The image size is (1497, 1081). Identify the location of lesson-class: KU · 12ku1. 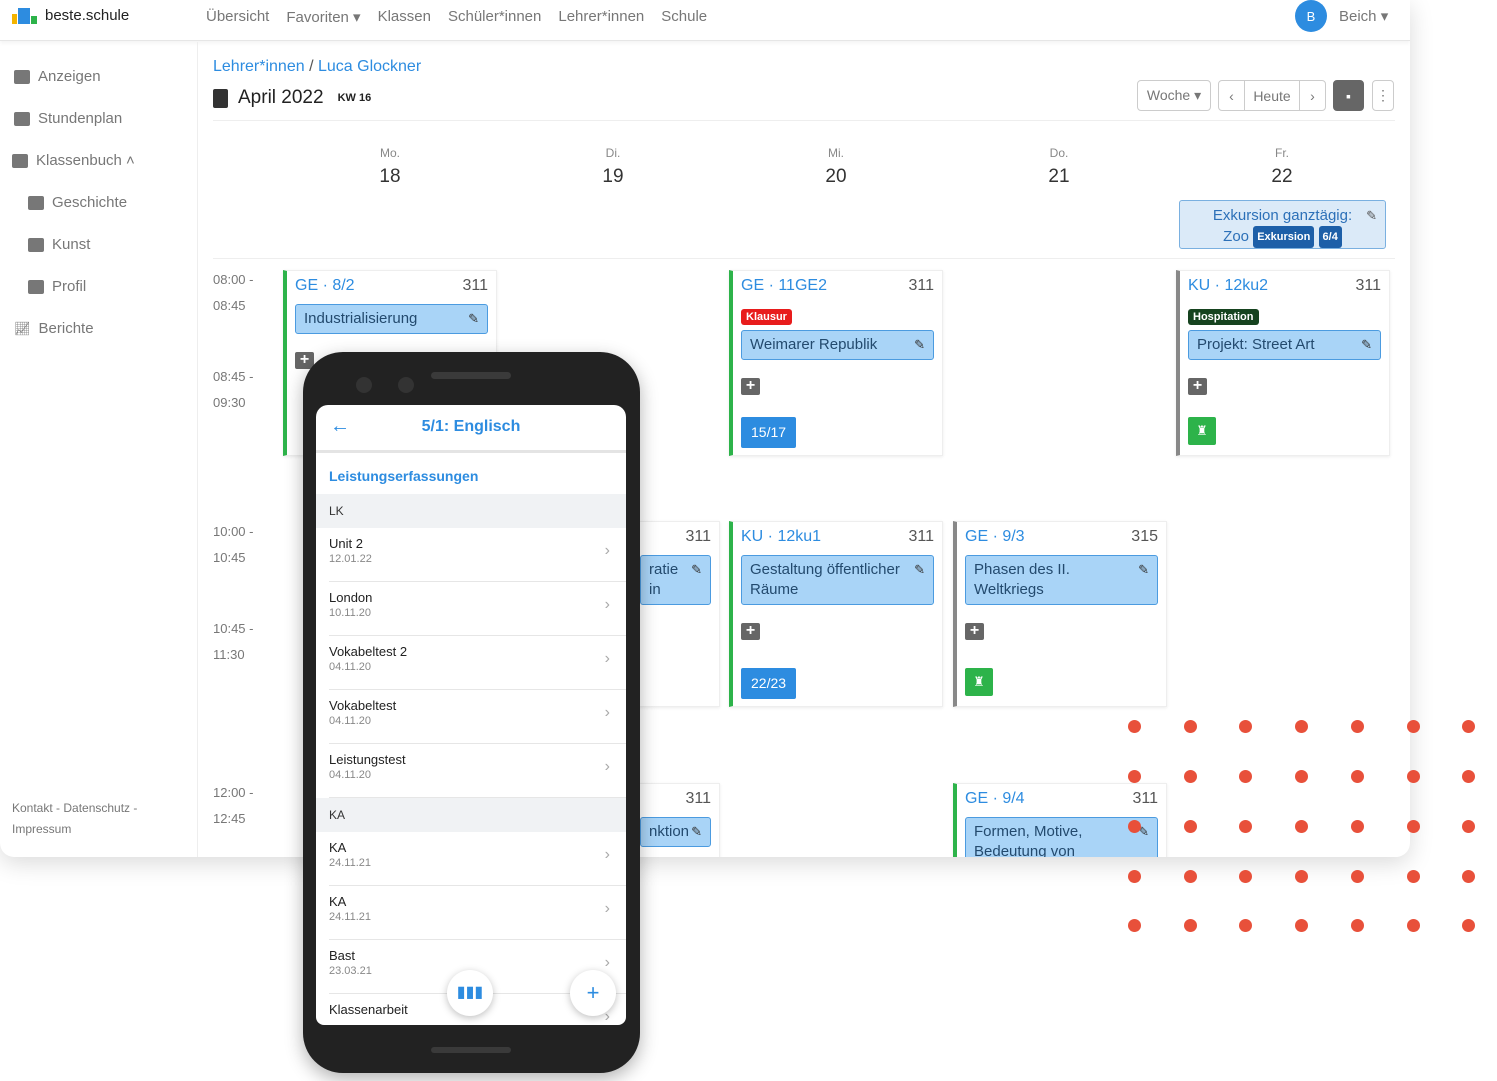
(781, 537).